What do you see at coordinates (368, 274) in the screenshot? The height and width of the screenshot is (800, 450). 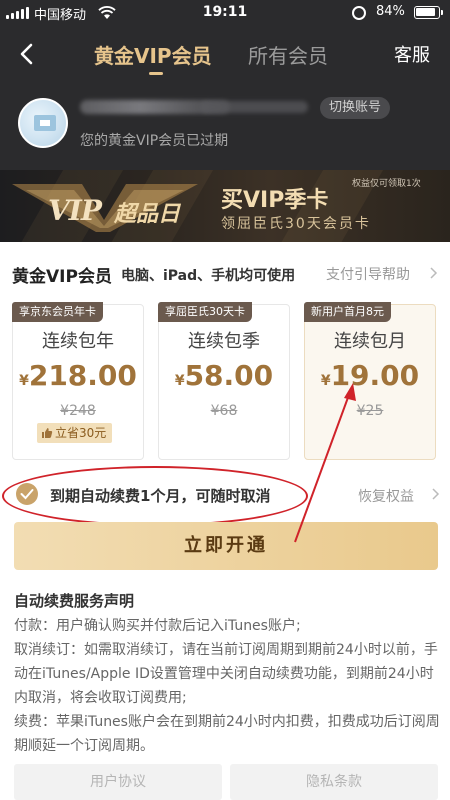 I see `payment-help-link: 支付引导帮助` at bounding box center [368, 274].